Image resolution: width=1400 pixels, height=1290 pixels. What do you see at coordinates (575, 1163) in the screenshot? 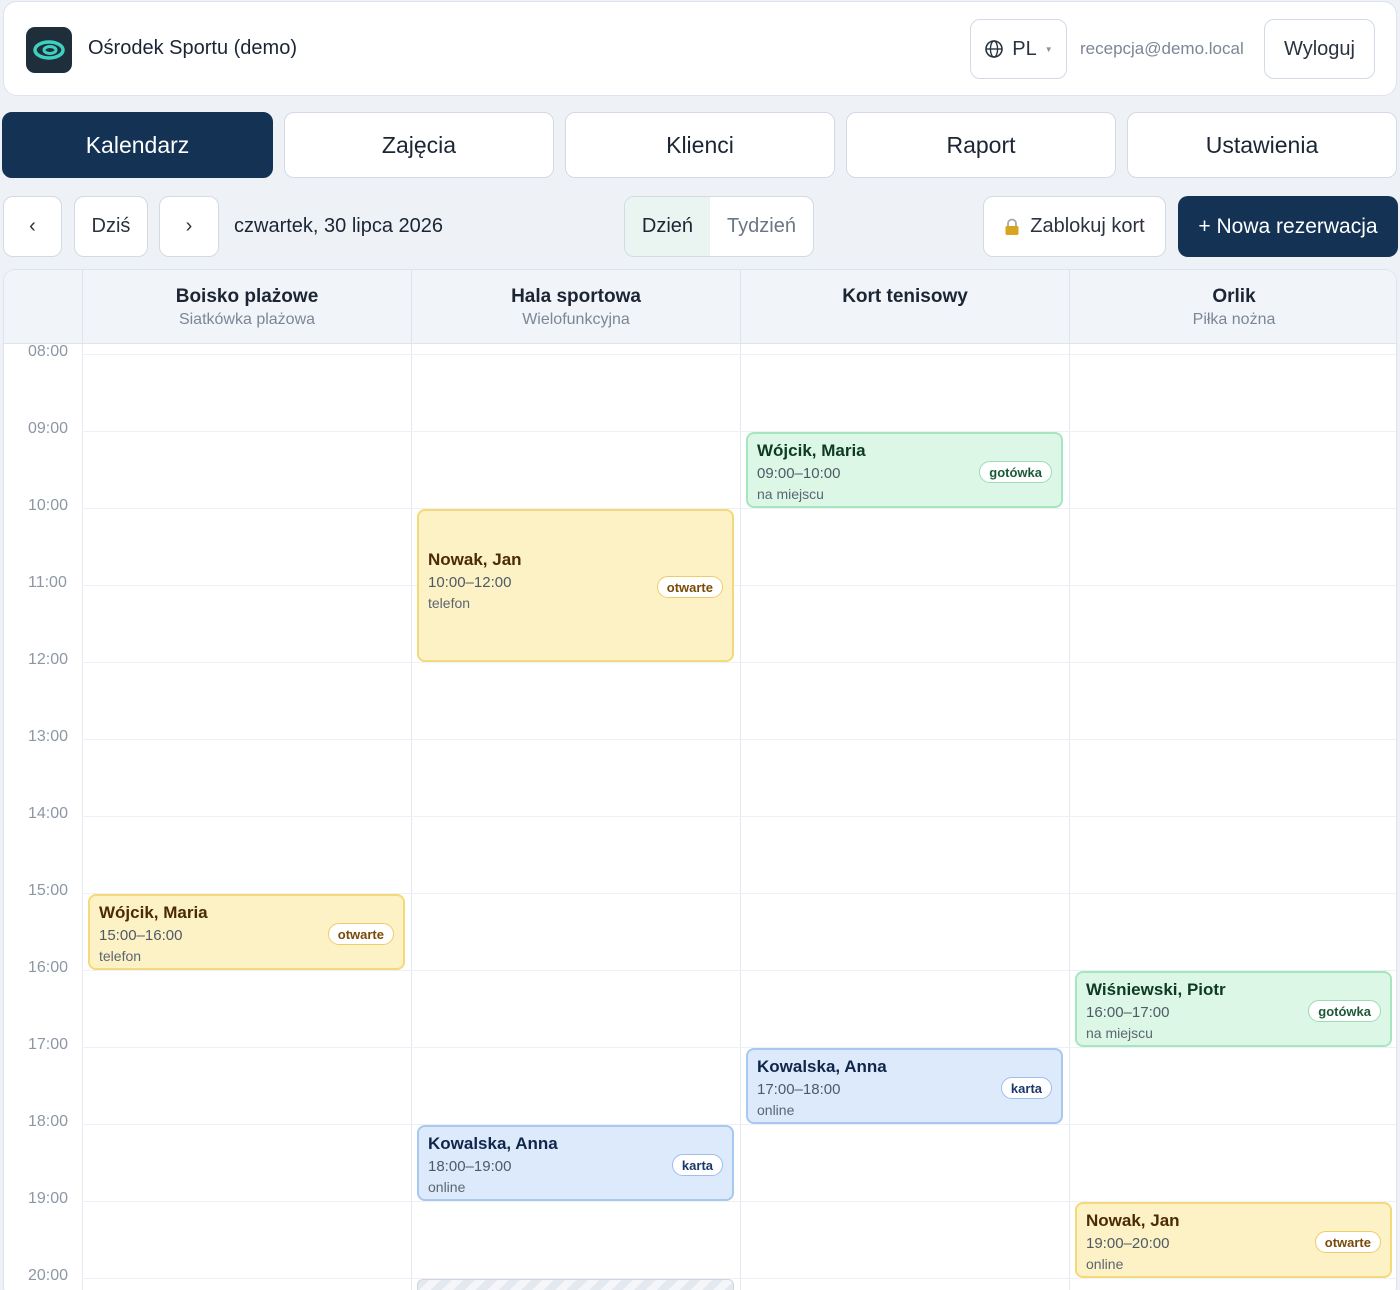
I see `reservation-card: Kowalska, Anna 18:00–19:00 online karta` at bounding box center [575, 1163].